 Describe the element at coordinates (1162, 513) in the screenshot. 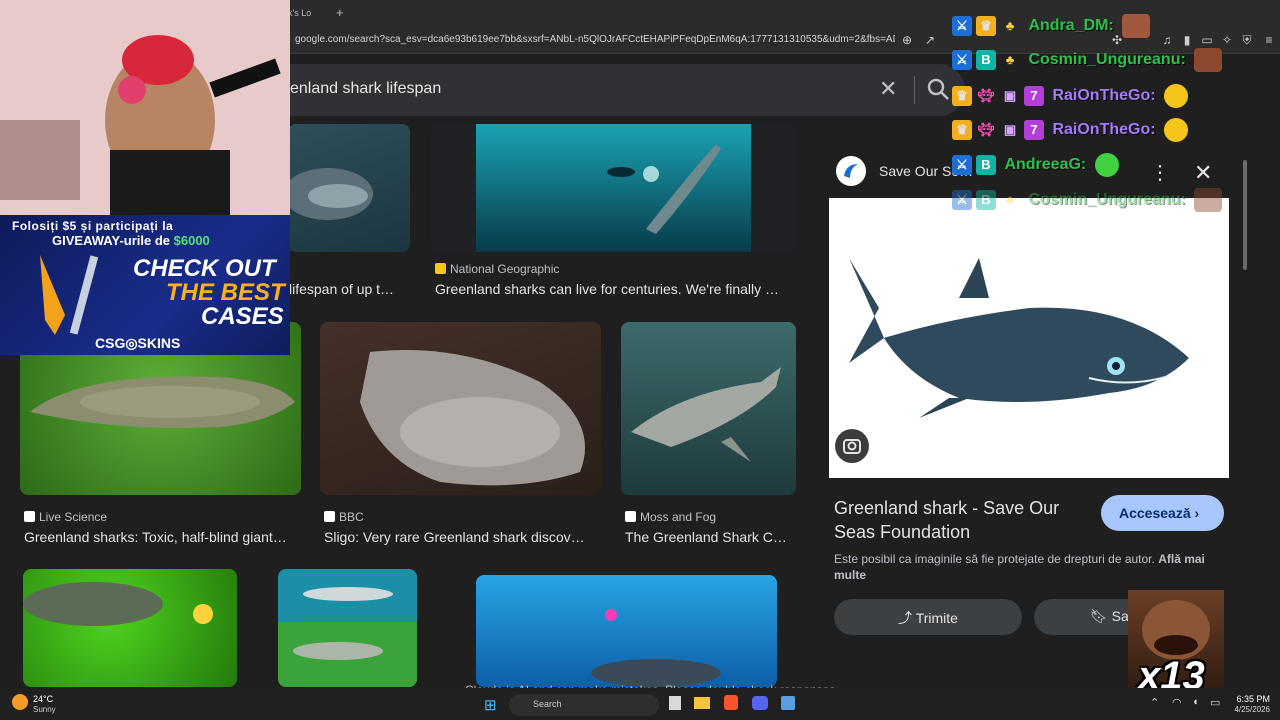

I see `visit-button: Accesează ›` at that location.